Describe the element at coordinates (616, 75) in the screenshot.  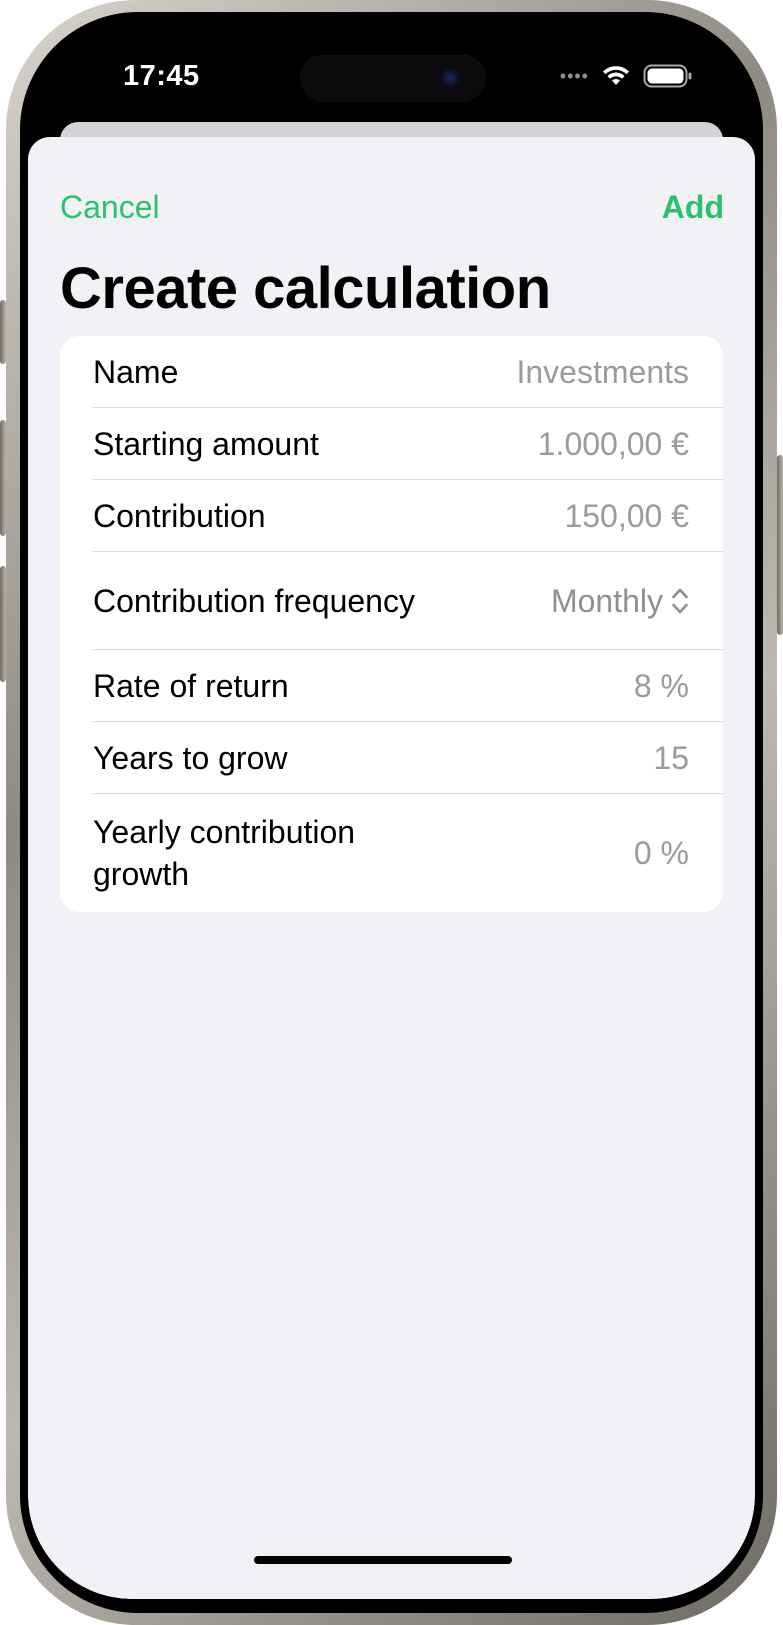
I see `wifi-icon` at that location.